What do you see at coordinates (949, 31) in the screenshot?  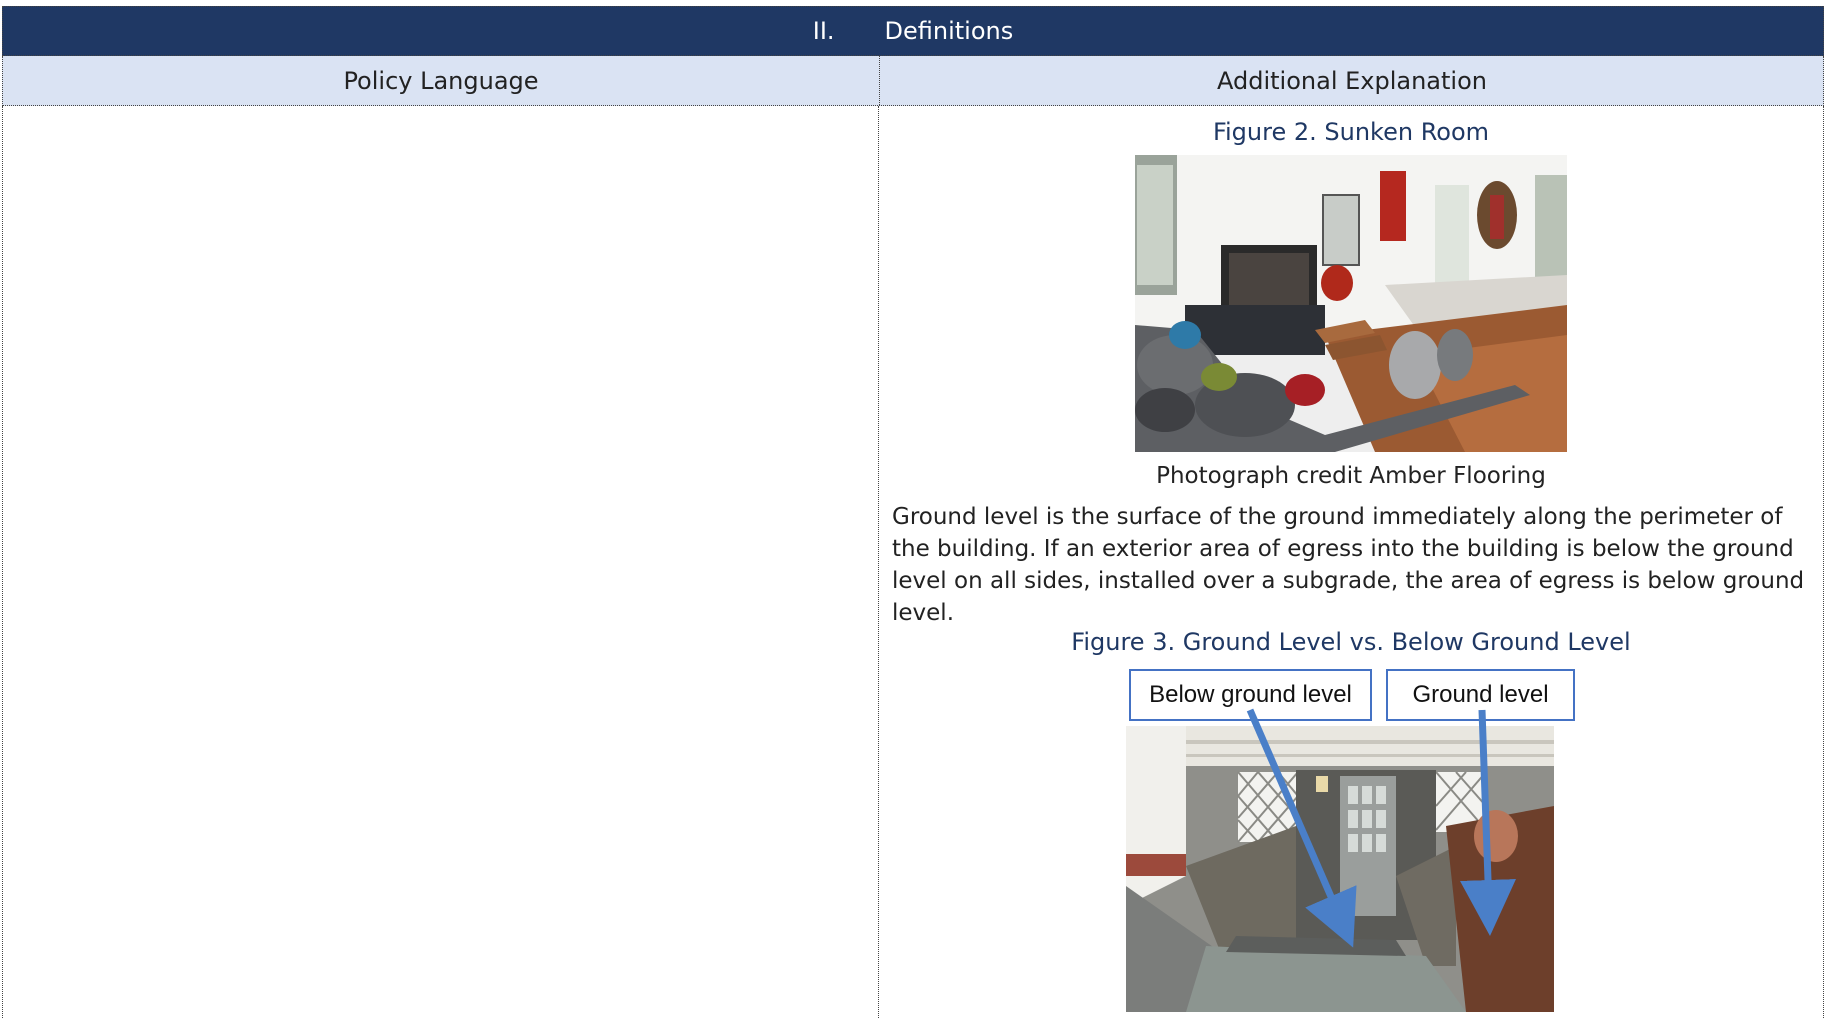 I see `section-title: Definitions` at bounding box center [949, 31].